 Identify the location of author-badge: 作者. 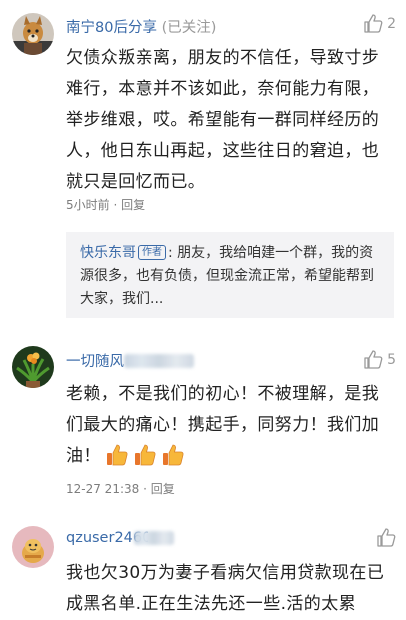
(152, 252).